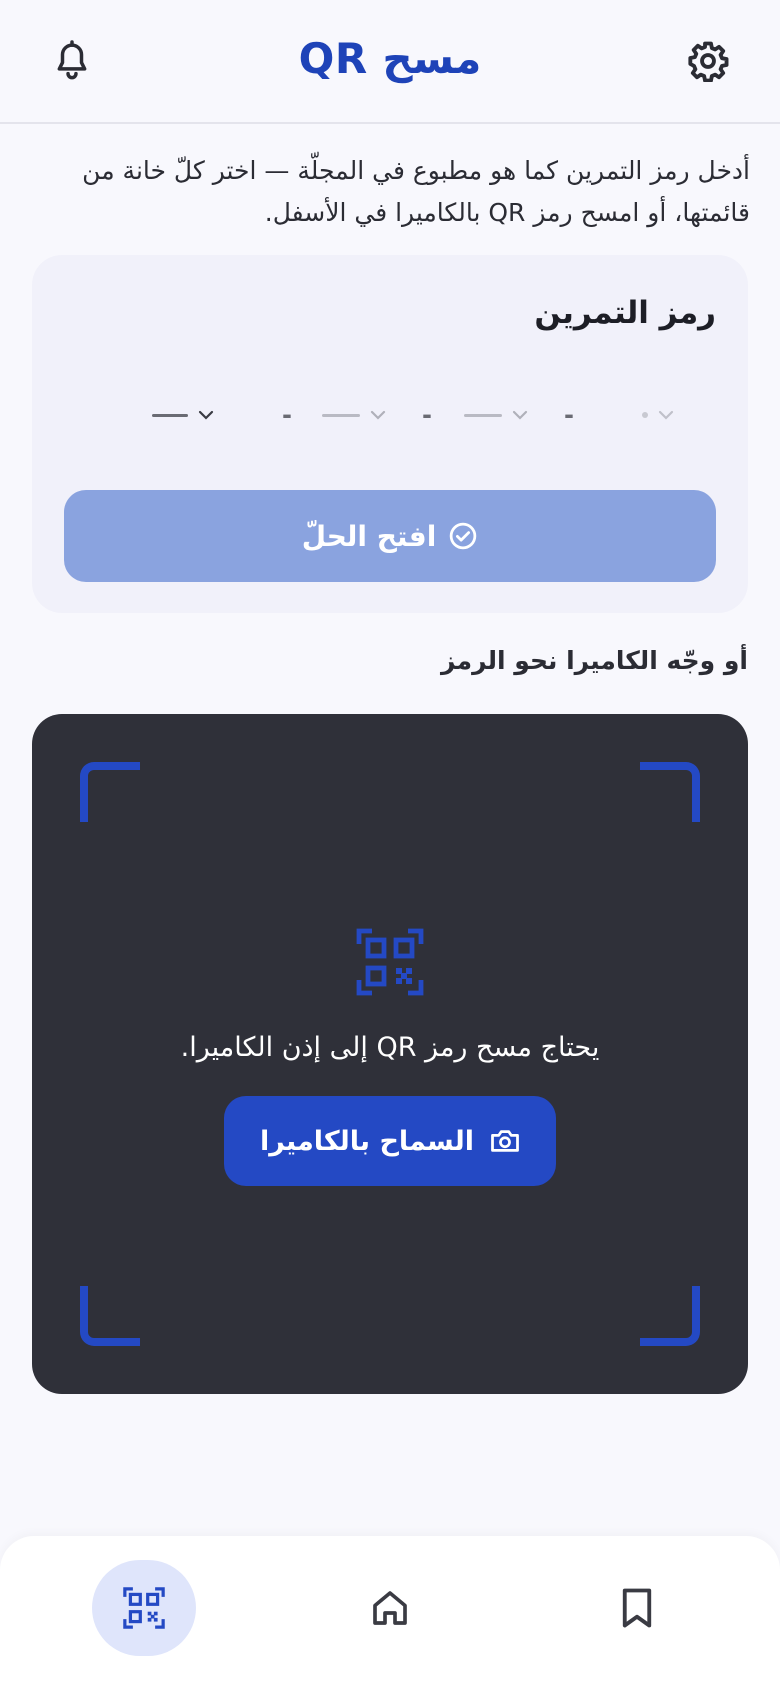 The height and width of the screenshot is (1688, 780). I want to click on nav-item-saved, so click(637, 1608).